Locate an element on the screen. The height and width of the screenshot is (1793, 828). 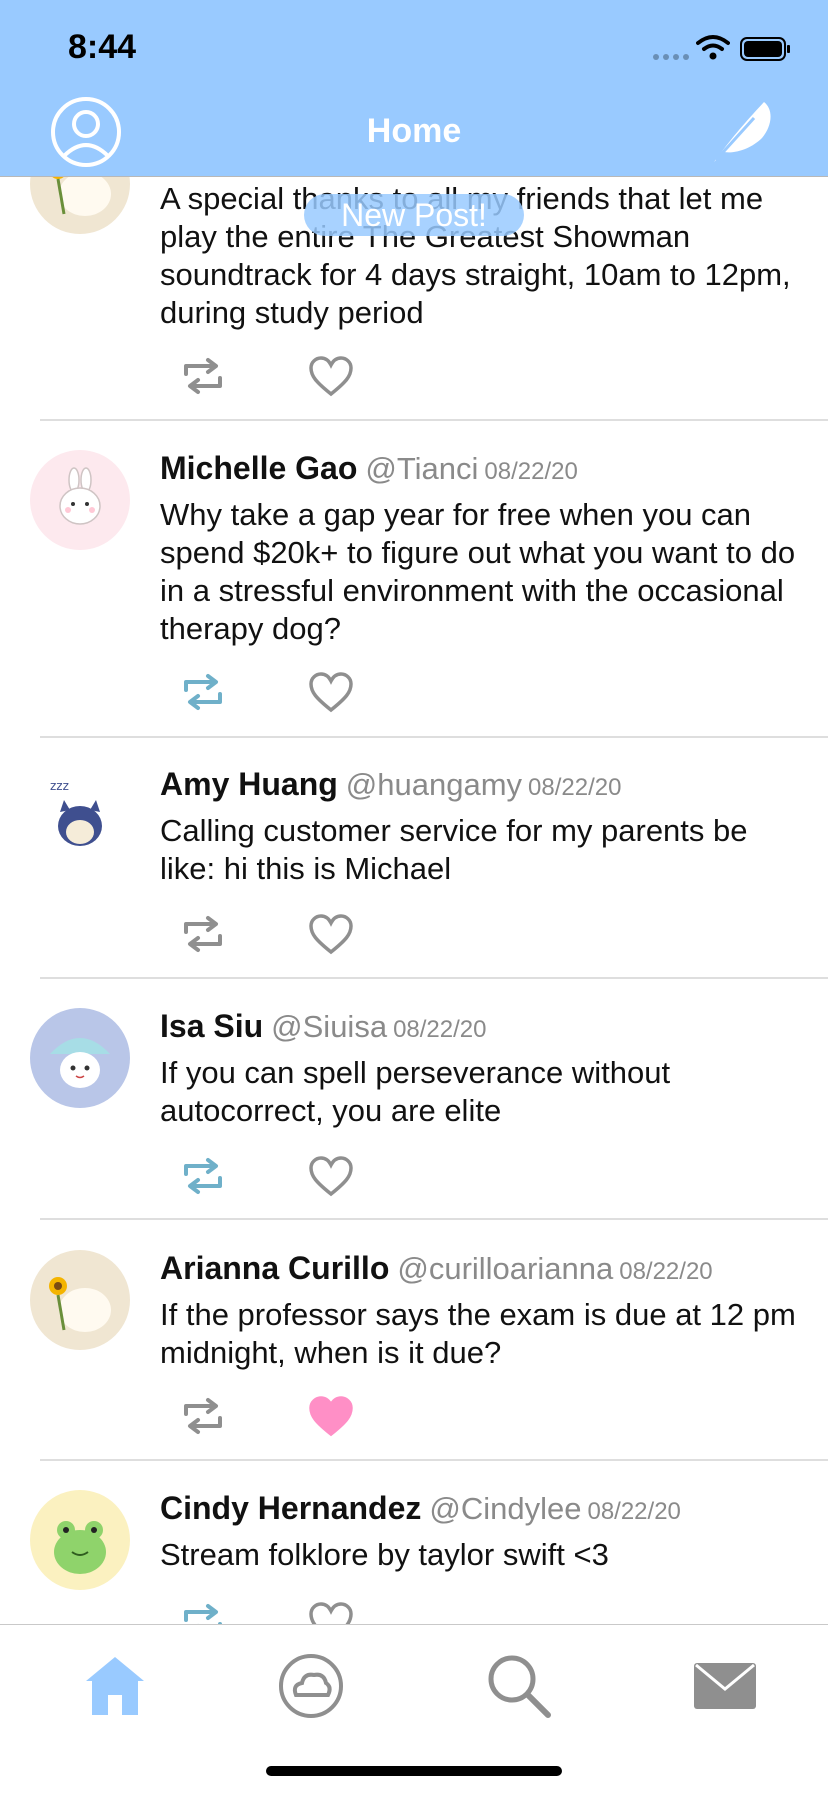
author-name: Cindy Hernandez is located at coordinates (290, 1508).